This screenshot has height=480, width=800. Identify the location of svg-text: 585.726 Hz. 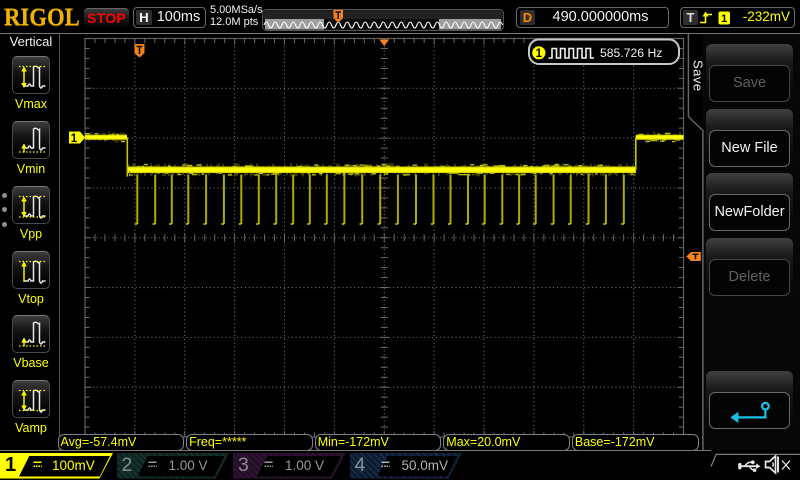
(631, 53).